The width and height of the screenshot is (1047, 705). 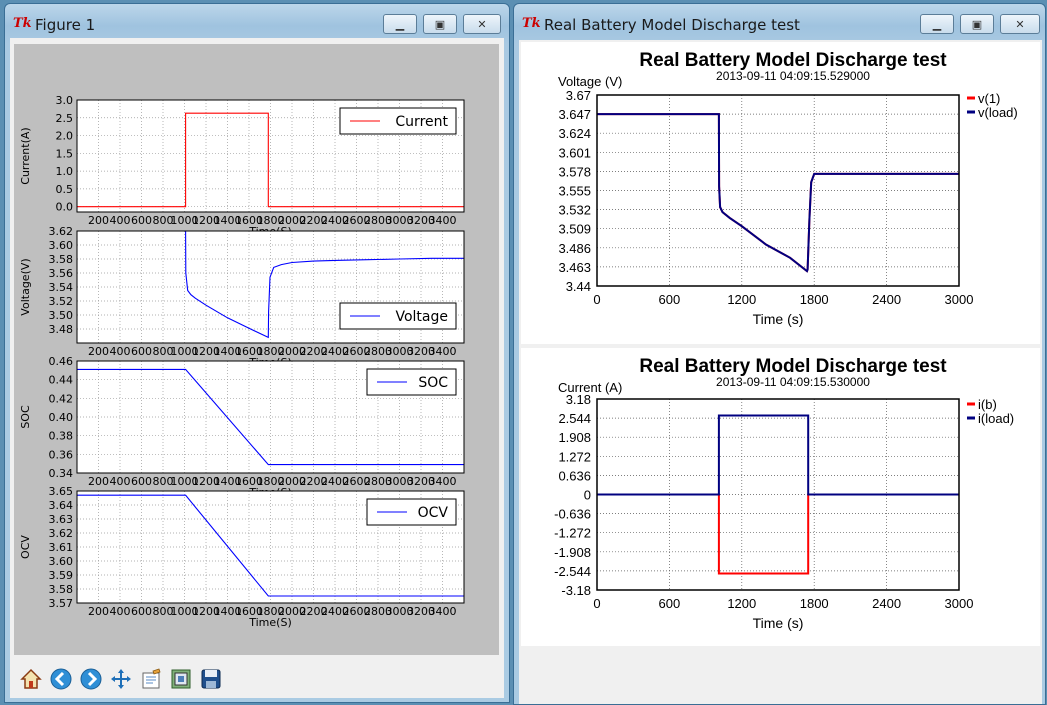 What do you see at coordinates (574, 475) in the screenshot?
I see `current_test-ytick-label: 0.636` at bounding box center [574, 475].